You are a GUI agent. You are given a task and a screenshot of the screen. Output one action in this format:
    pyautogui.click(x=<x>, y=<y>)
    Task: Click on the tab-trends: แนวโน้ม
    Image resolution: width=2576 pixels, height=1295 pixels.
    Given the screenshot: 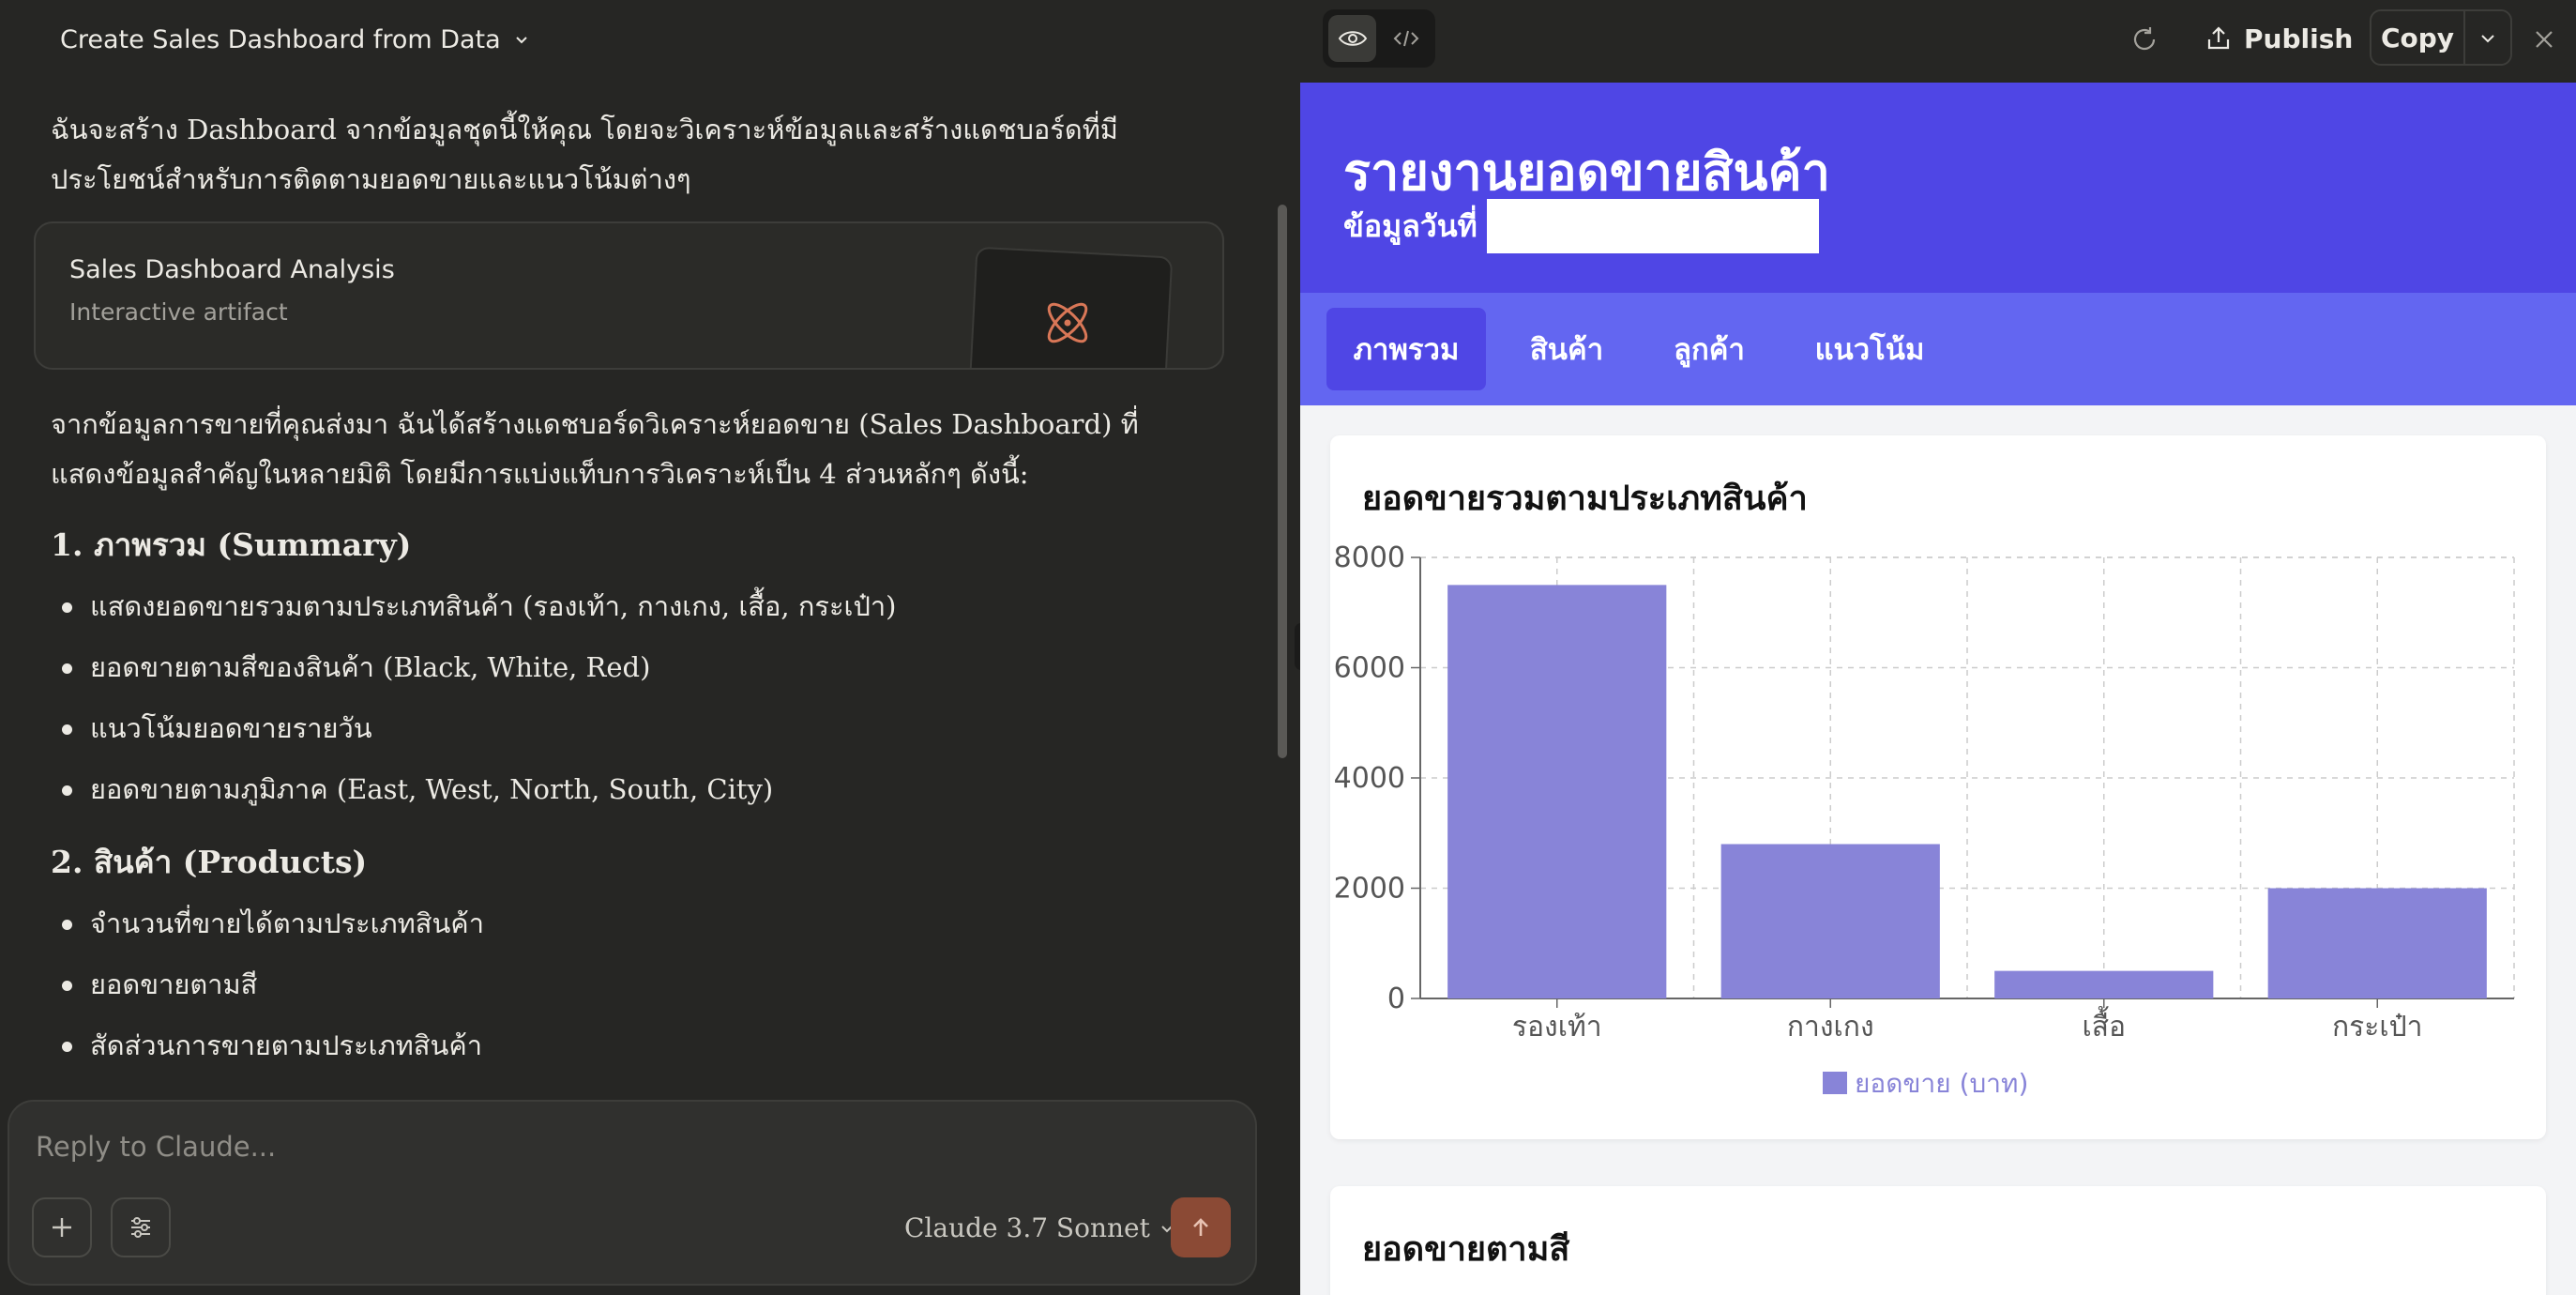 What is the action you would take?
    pyautogui.click(x=1870, y=349)
    